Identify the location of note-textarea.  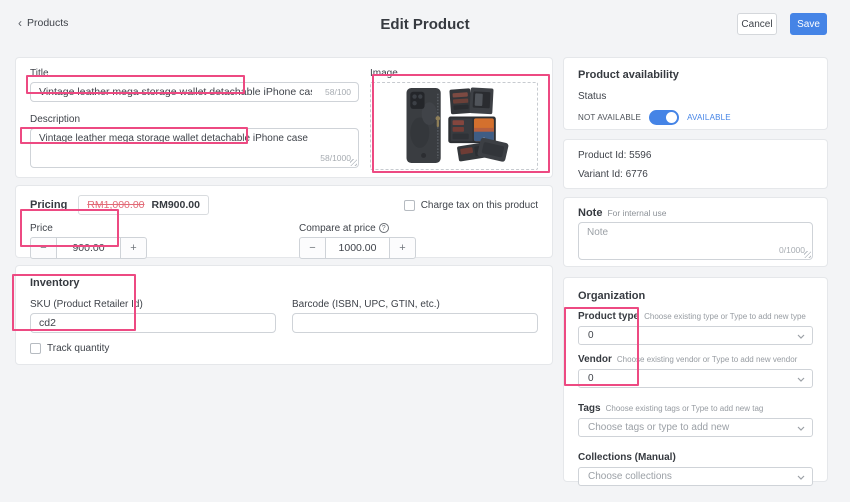
(695, 241).